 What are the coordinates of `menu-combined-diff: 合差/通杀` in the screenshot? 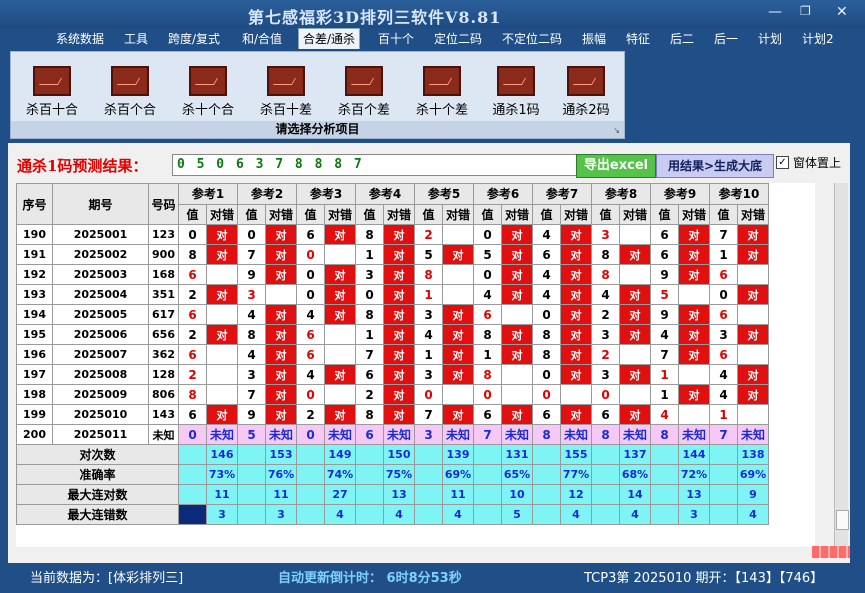 It's located at (329, 38).